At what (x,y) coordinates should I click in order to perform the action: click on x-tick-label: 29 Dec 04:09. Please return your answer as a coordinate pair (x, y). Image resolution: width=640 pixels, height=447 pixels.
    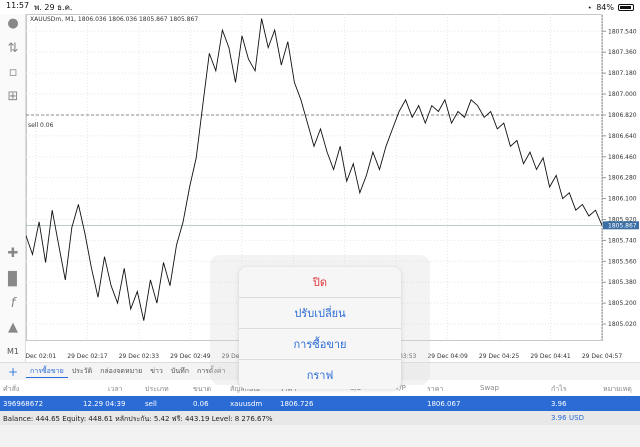
    Looking at the image, I should click on (447, 356).